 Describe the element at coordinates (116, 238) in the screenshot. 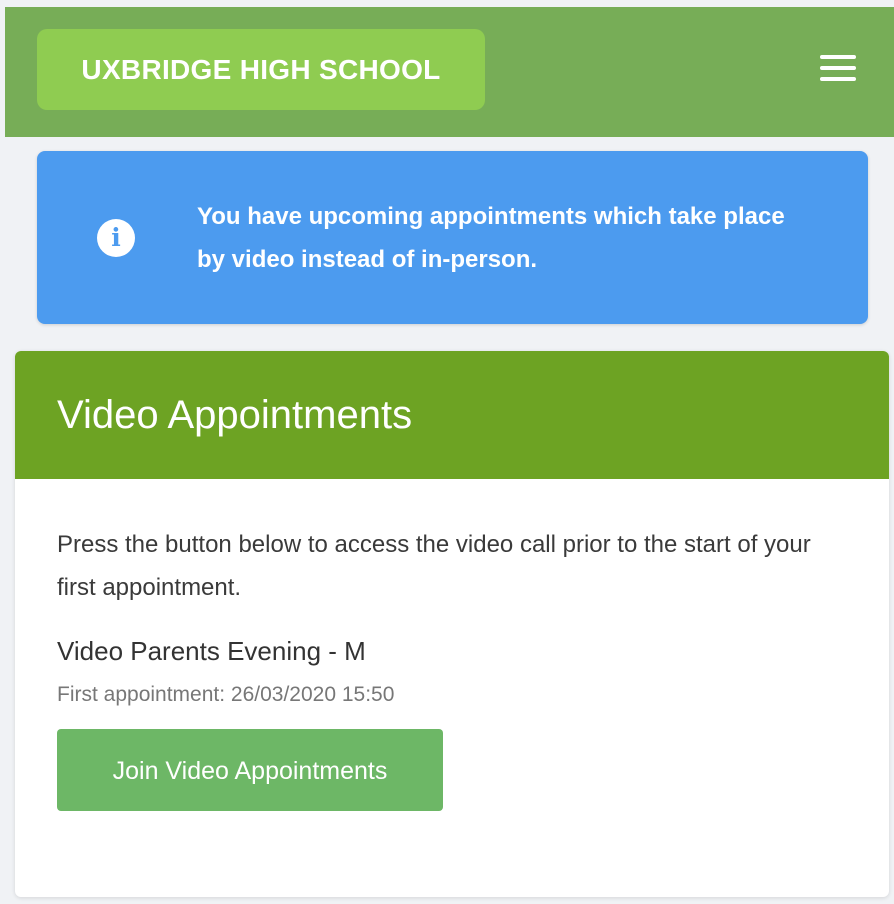

I see `info-icon: i` at that location.